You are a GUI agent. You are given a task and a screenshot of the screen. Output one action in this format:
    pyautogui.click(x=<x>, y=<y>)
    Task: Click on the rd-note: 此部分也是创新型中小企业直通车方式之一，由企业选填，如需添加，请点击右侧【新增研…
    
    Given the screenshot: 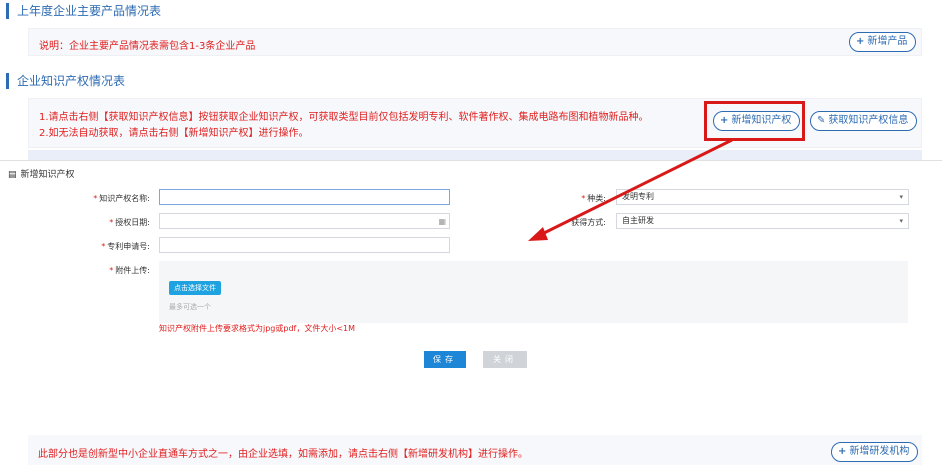 What is the action you would take?
    pyautogui.click(x=283, y=454)
    